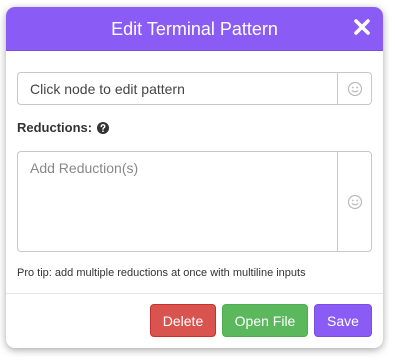  I want to click on modal-title: Edit Terminal Pattern, so click(194, 29).